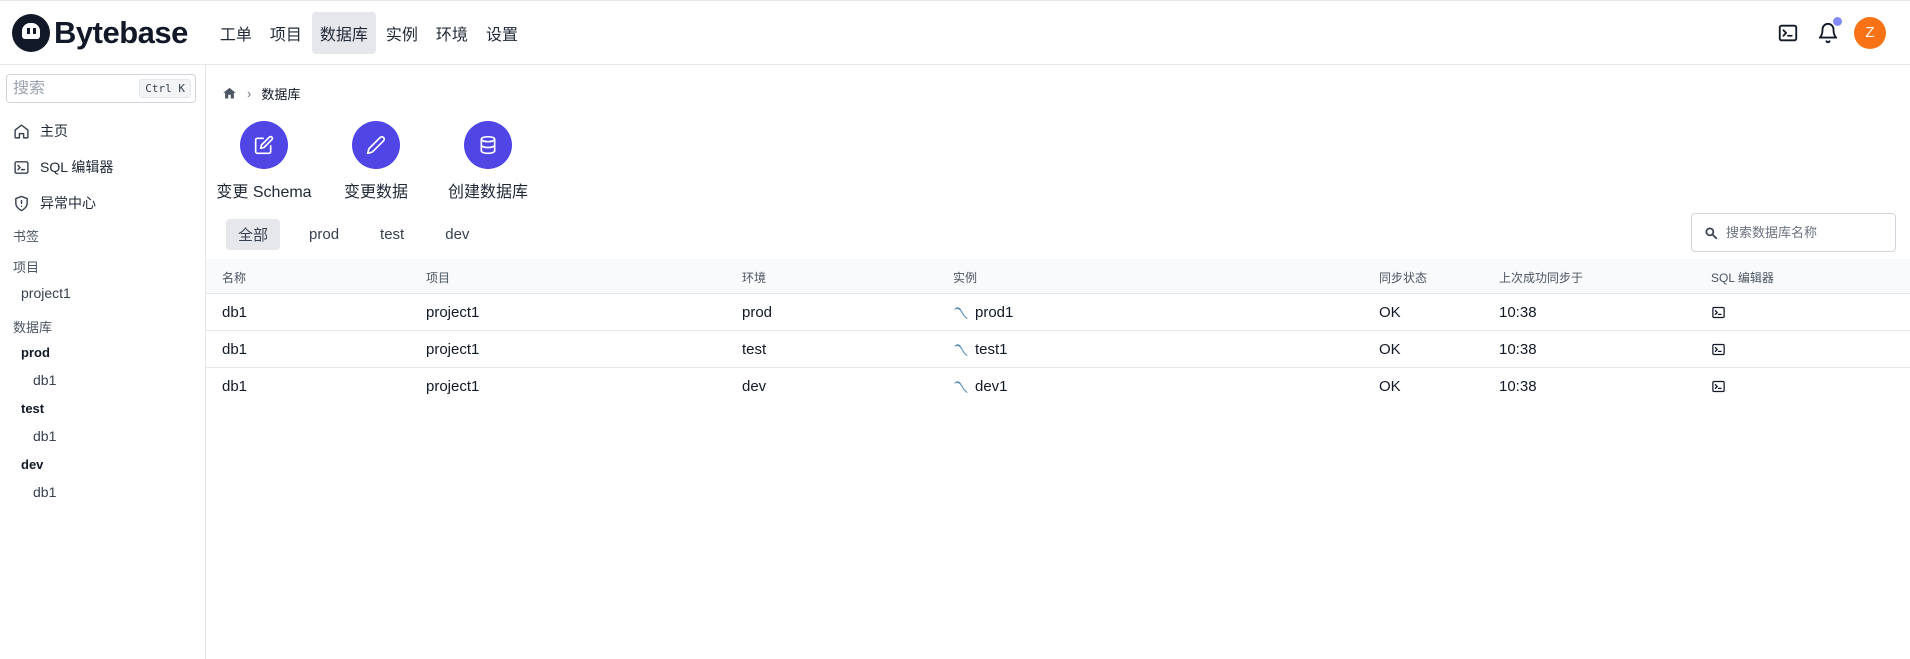 The height and width of the screenshot is (659, 1910). Describe the element at coordinates (264, 192) in the screenshot. I see `action-label: 变更 Schema` at that location.